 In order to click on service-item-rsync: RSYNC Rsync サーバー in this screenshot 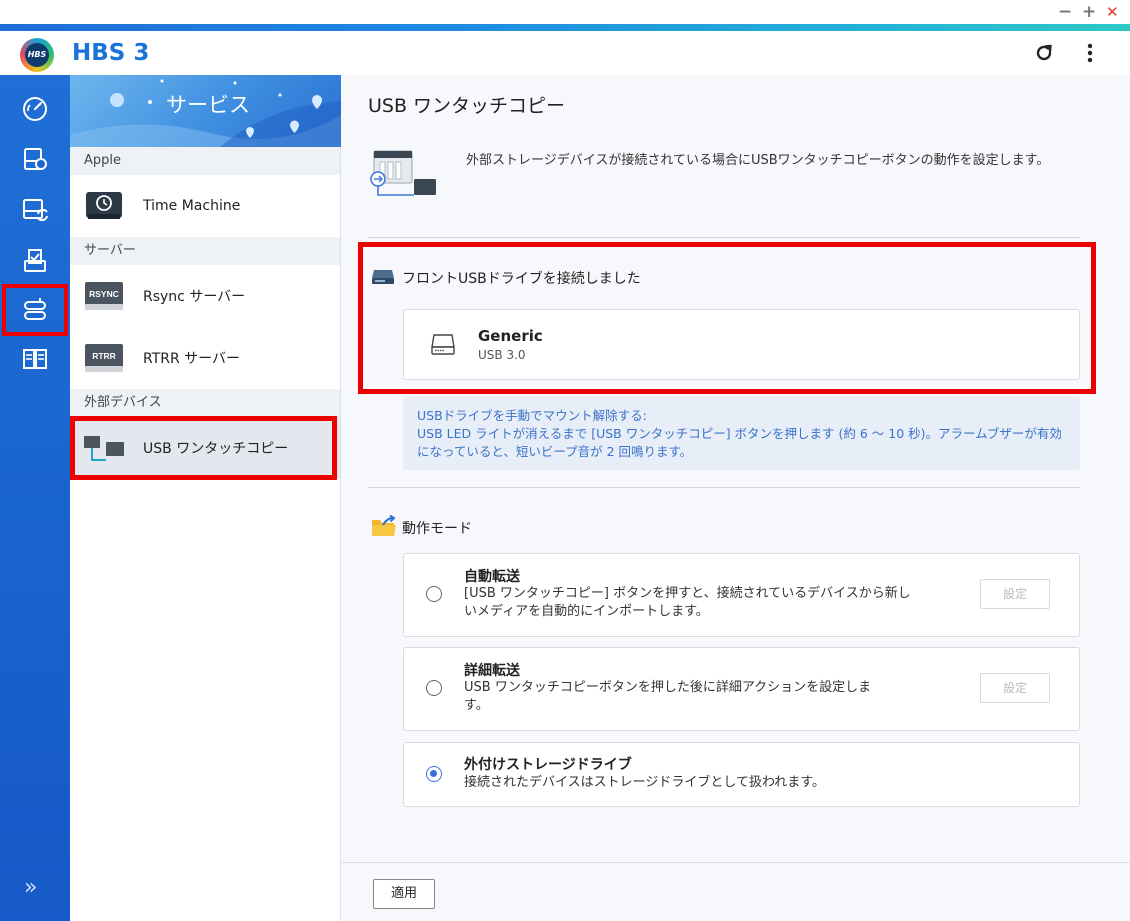, I will do `click(205, 296)`.